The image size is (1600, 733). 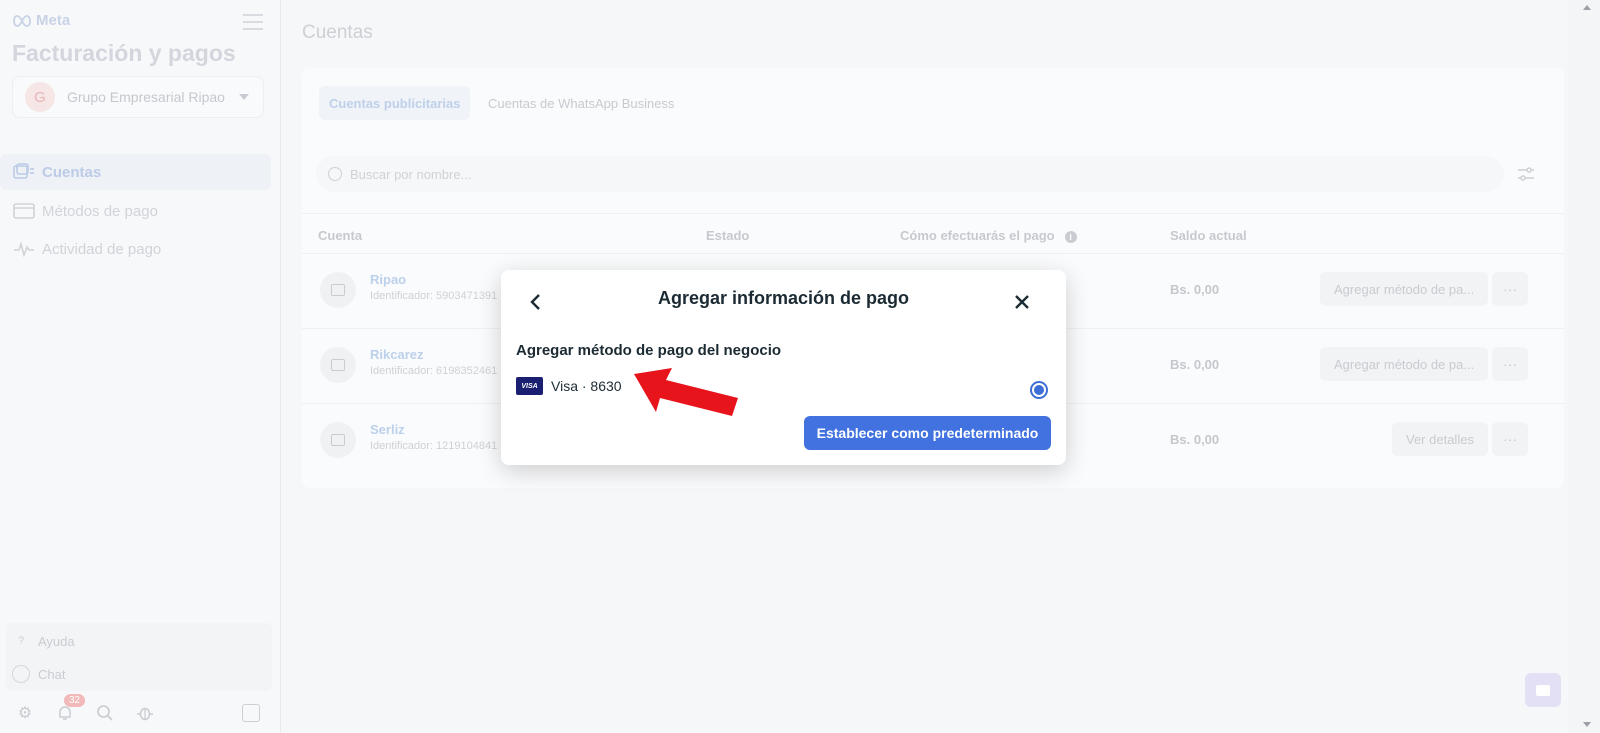 What do you see at coordinates (70, 709) in the screenshot?
I see `bell-icon: 32` at bounding box center [70, 709].